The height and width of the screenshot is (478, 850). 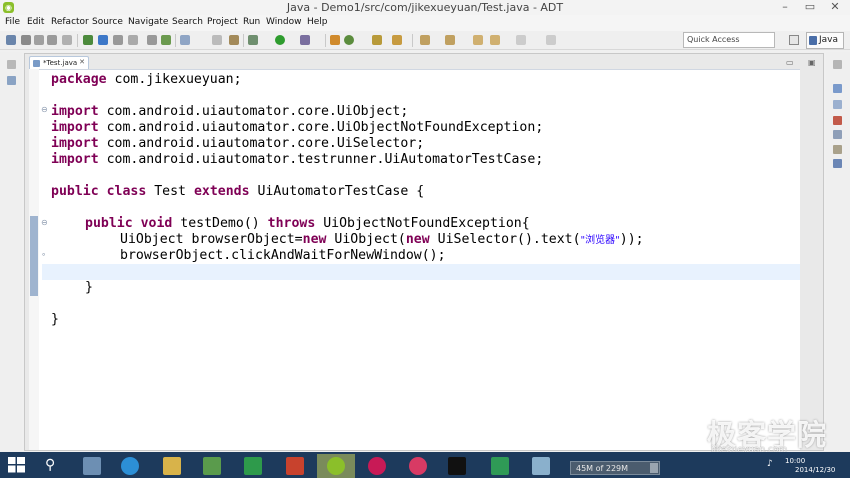 What do you see at coordinates (82, 62) in the screenshot?
I see `close-tab-icon: ✕` at bounding box center [82, 62].